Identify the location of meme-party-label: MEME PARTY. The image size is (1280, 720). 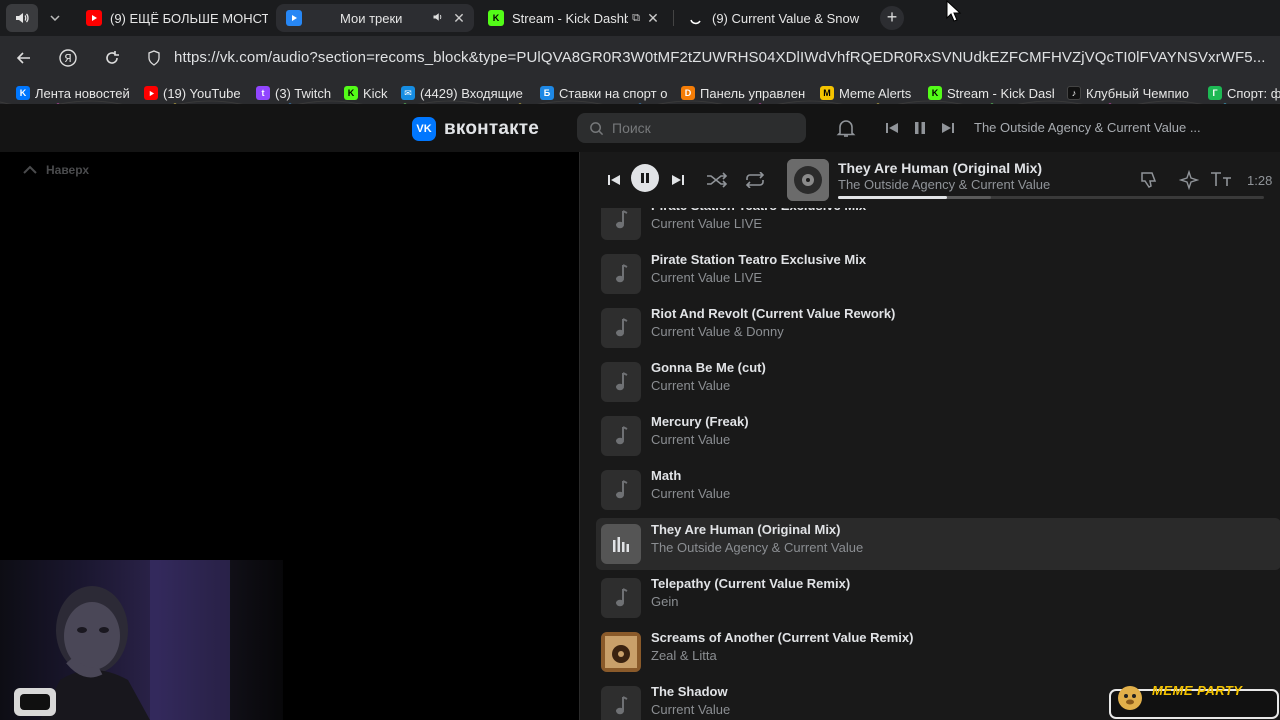
(1197, 690).